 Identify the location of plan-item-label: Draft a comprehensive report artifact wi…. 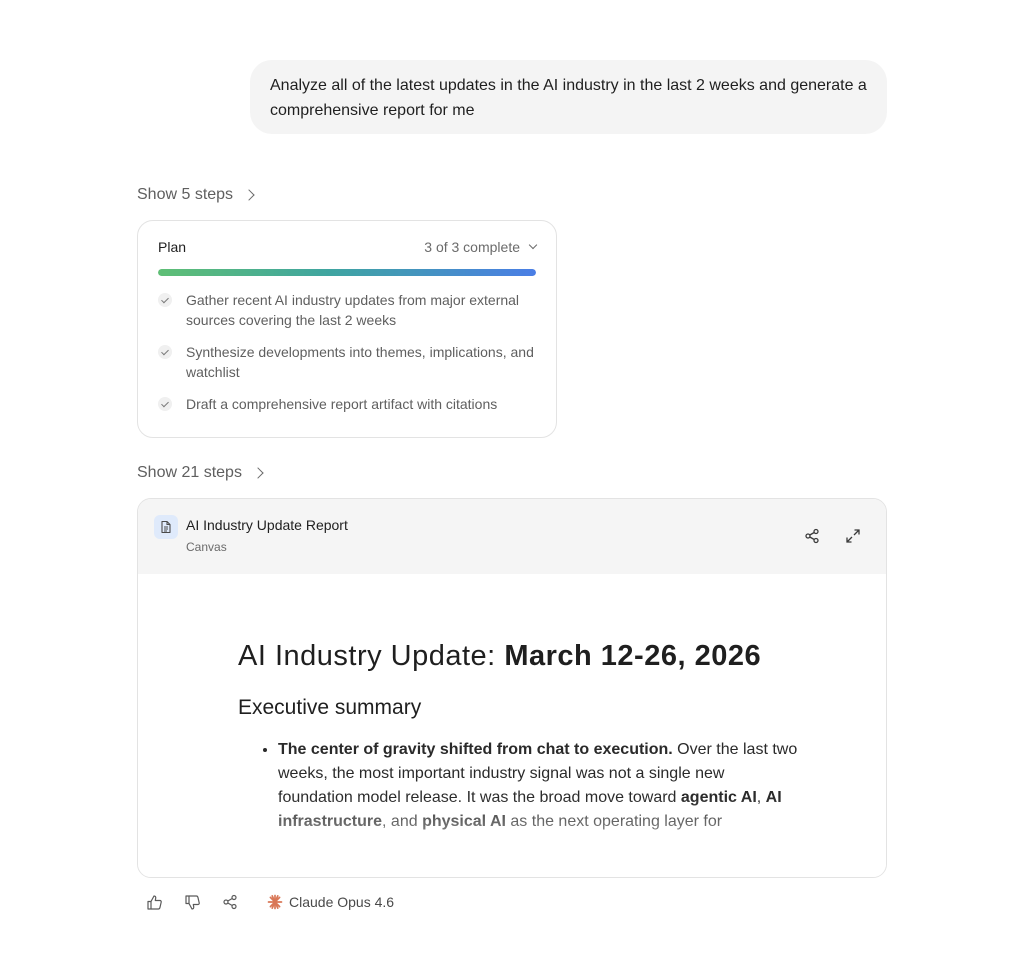
(342, 404).